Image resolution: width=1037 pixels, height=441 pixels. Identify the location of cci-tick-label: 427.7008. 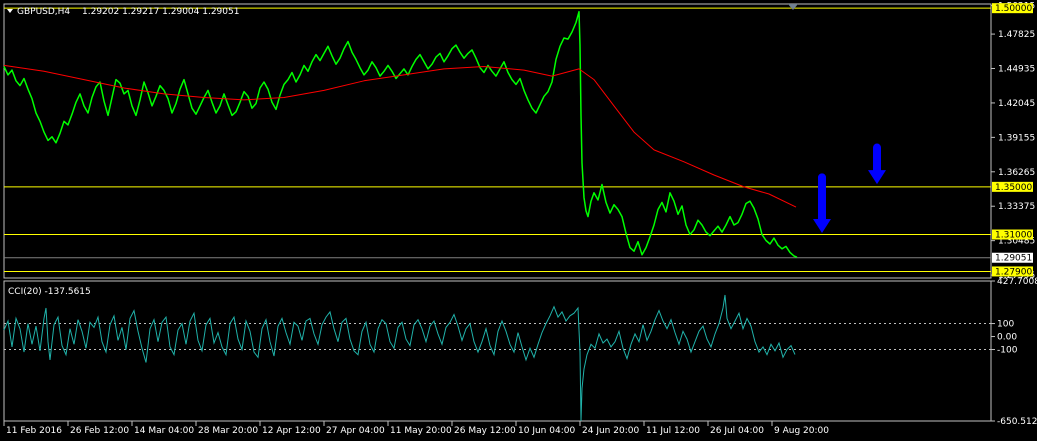
(1017, 282).